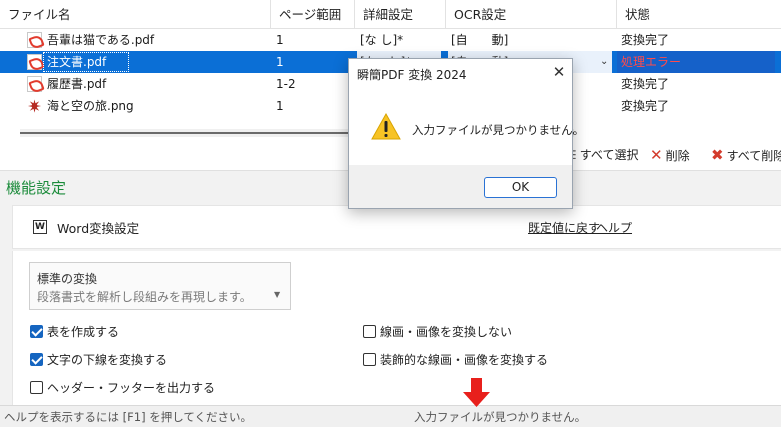  What do you see at coordinates (135, 14) in the screenshot?
I see `column-header-filename: ファイル名` at bounding box center [135, 14].